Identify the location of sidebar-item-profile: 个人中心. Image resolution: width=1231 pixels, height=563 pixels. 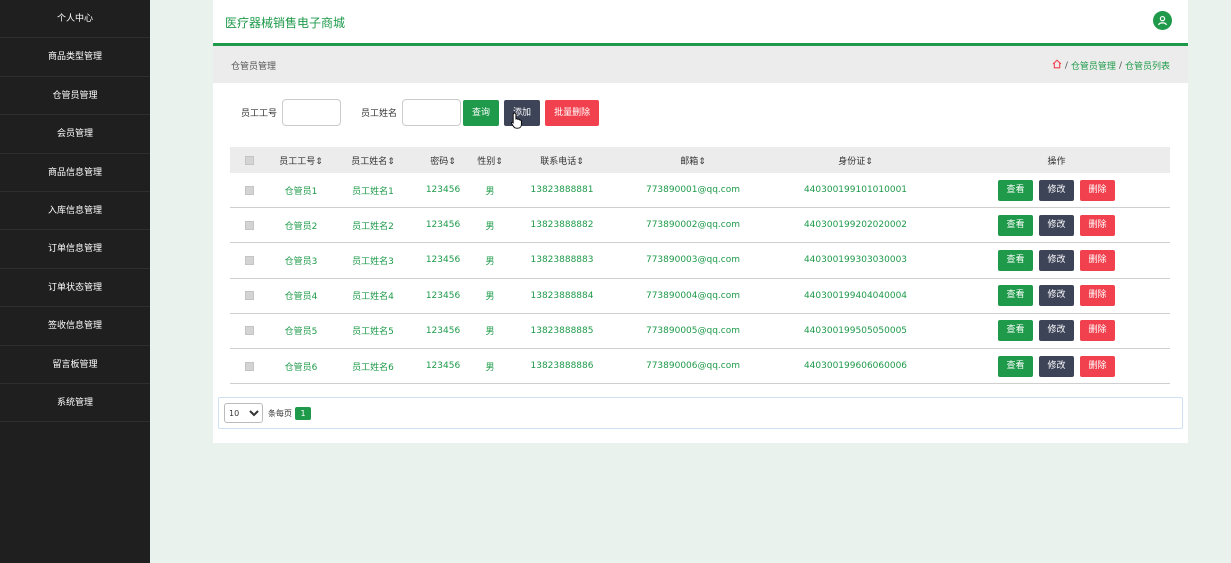
(75, 19).